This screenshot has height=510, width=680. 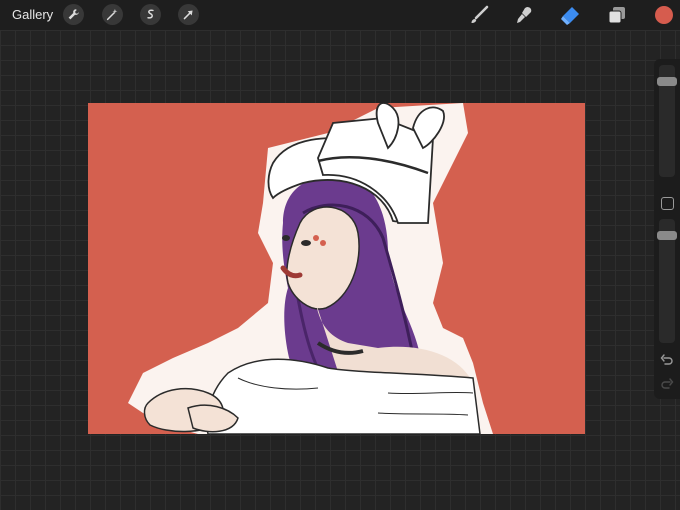 I want to click on transform-arrow-icon, so click(x=188, y=15).